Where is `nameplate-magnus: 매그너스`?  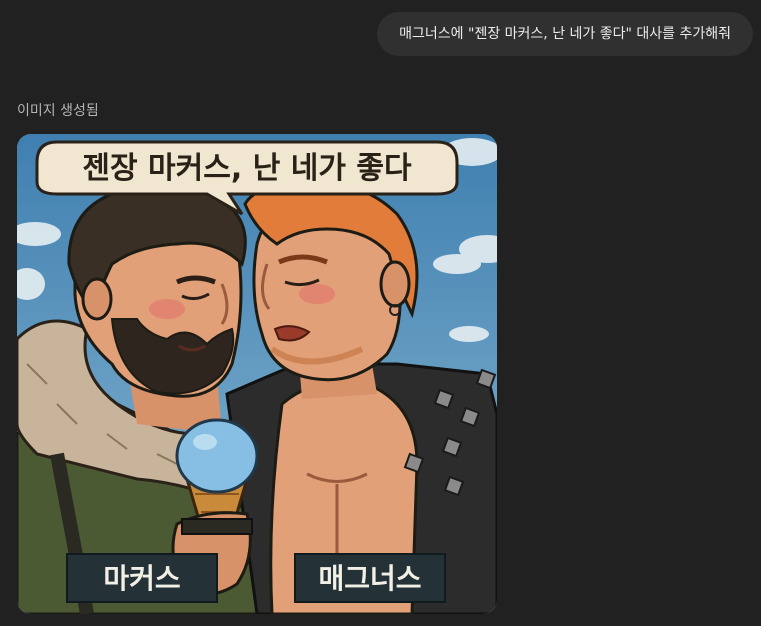
nameplate-magnus: 매그너스 is located at coordinates (370, 578).